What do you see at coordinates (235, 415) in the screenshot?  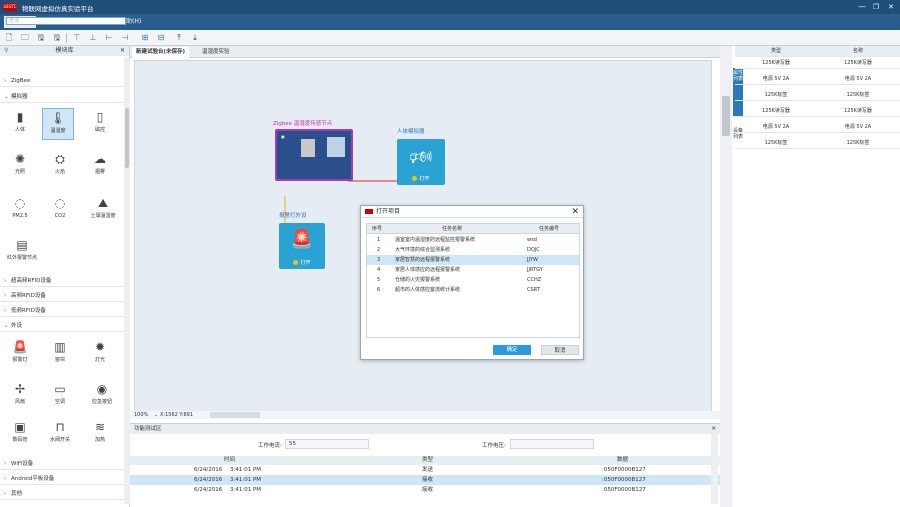 I see `horizontal-scrollbar` at bounding box center [235, 415].